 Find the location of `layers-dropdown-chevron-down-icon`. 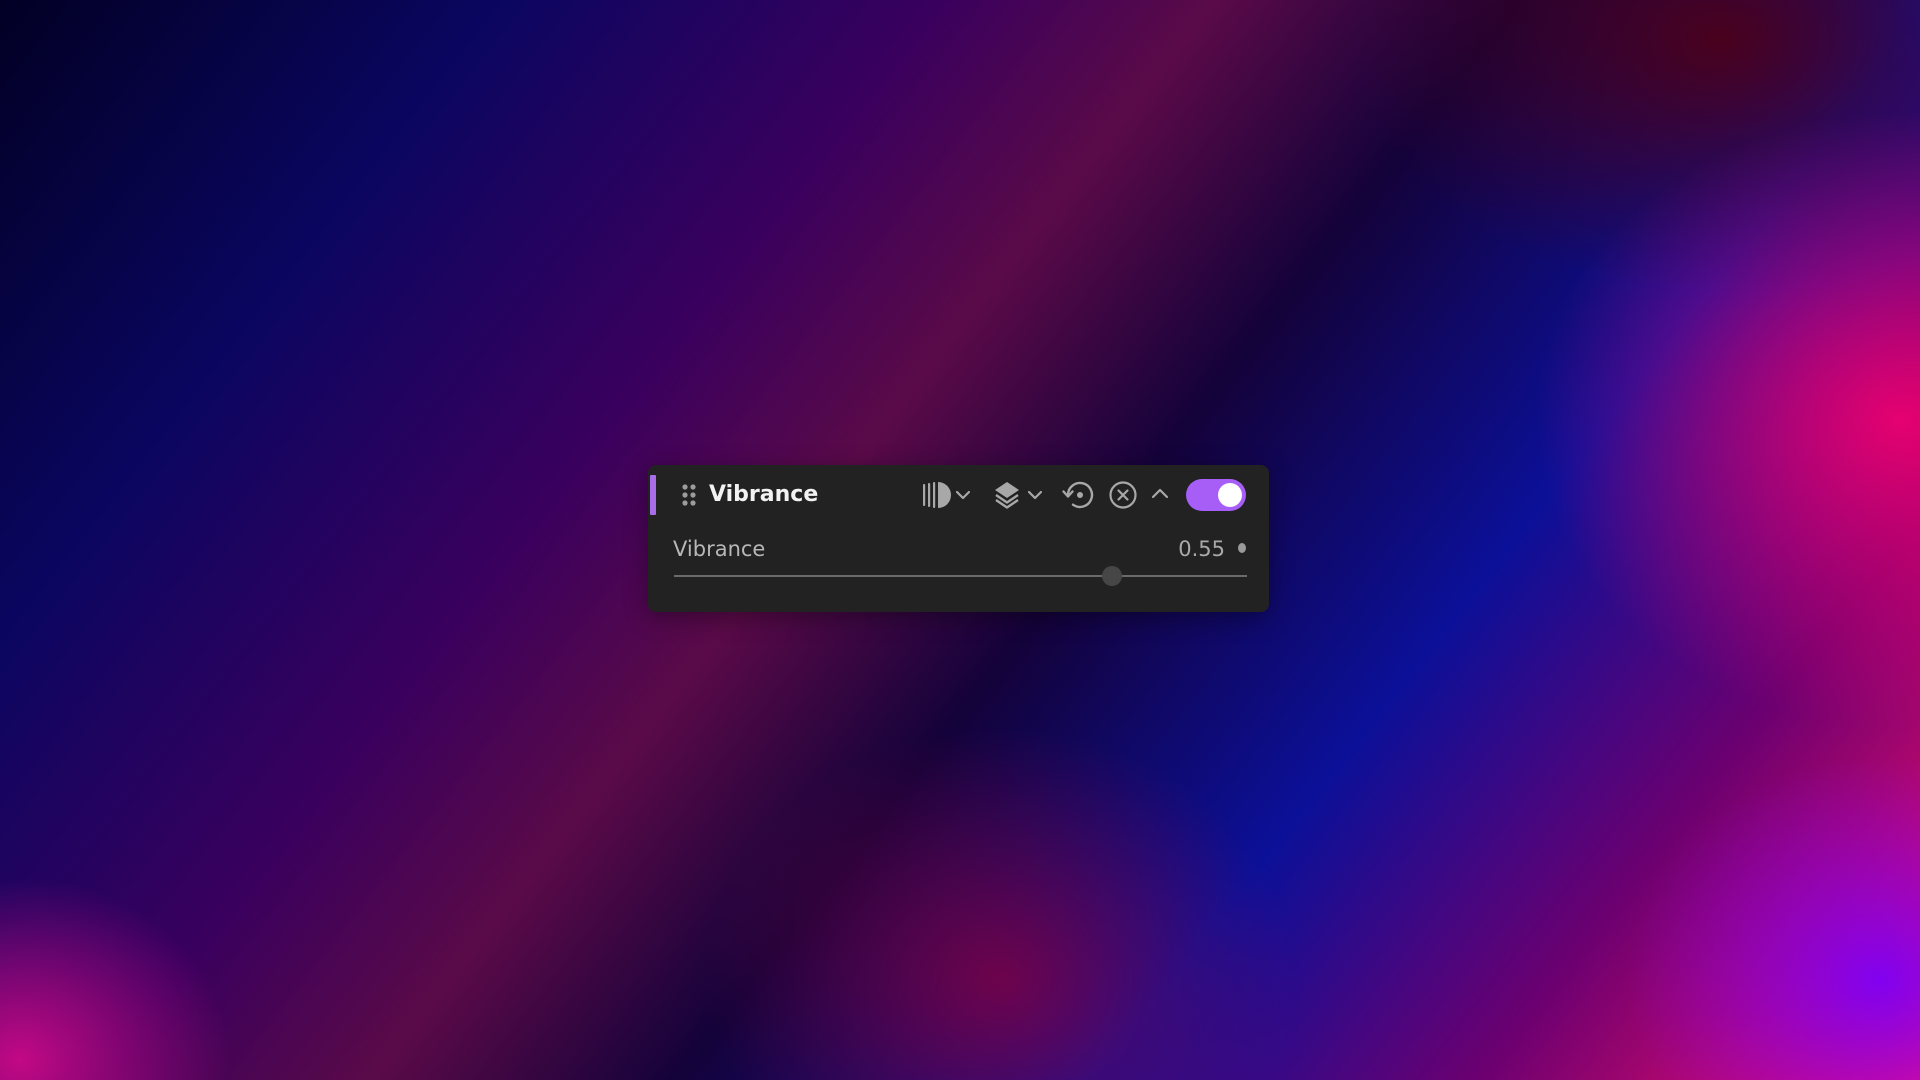

layers-dropdown-chevron-down-icon is located at coordinates (1035, 495).